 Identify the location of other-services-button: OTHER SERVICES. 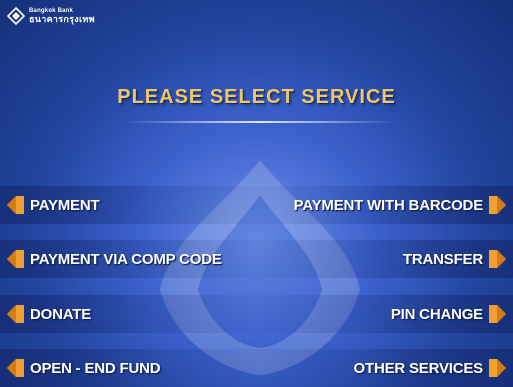
(430, 368).